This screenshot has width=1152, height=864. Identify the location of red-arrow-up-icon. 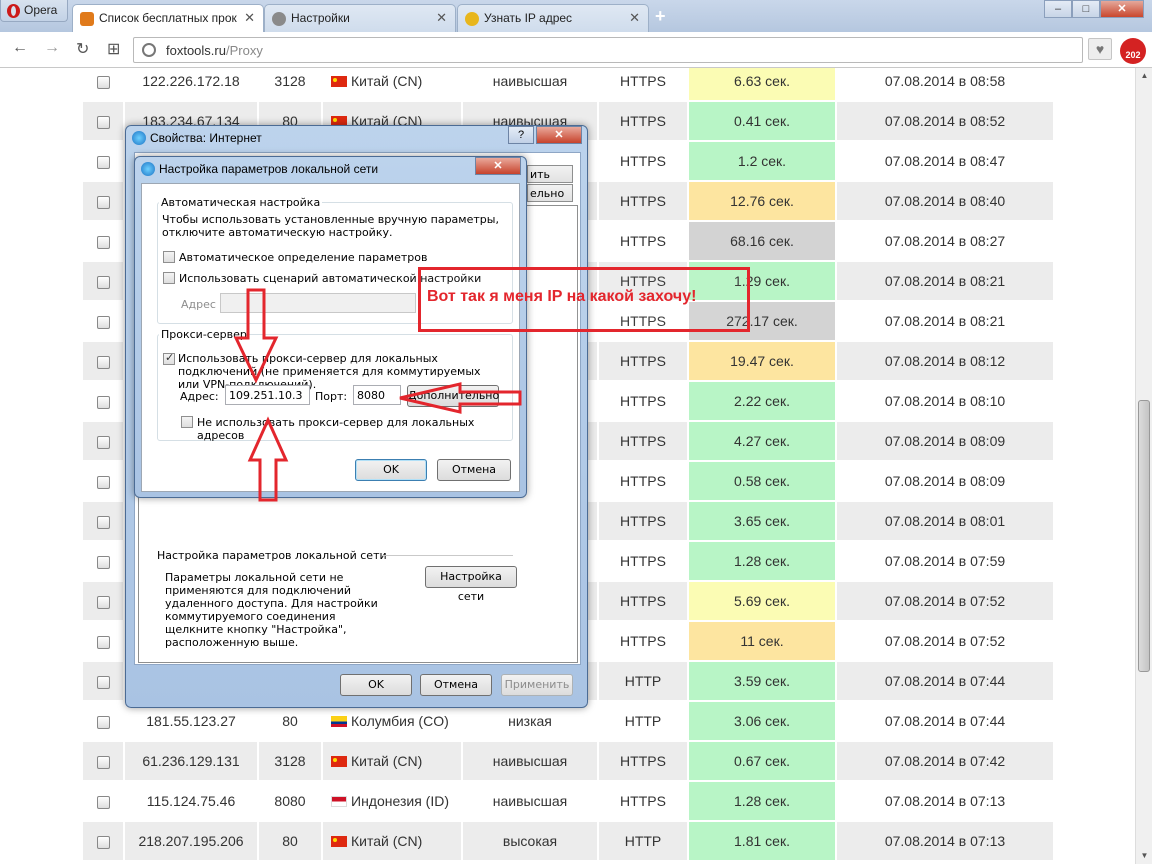
(268, 459).